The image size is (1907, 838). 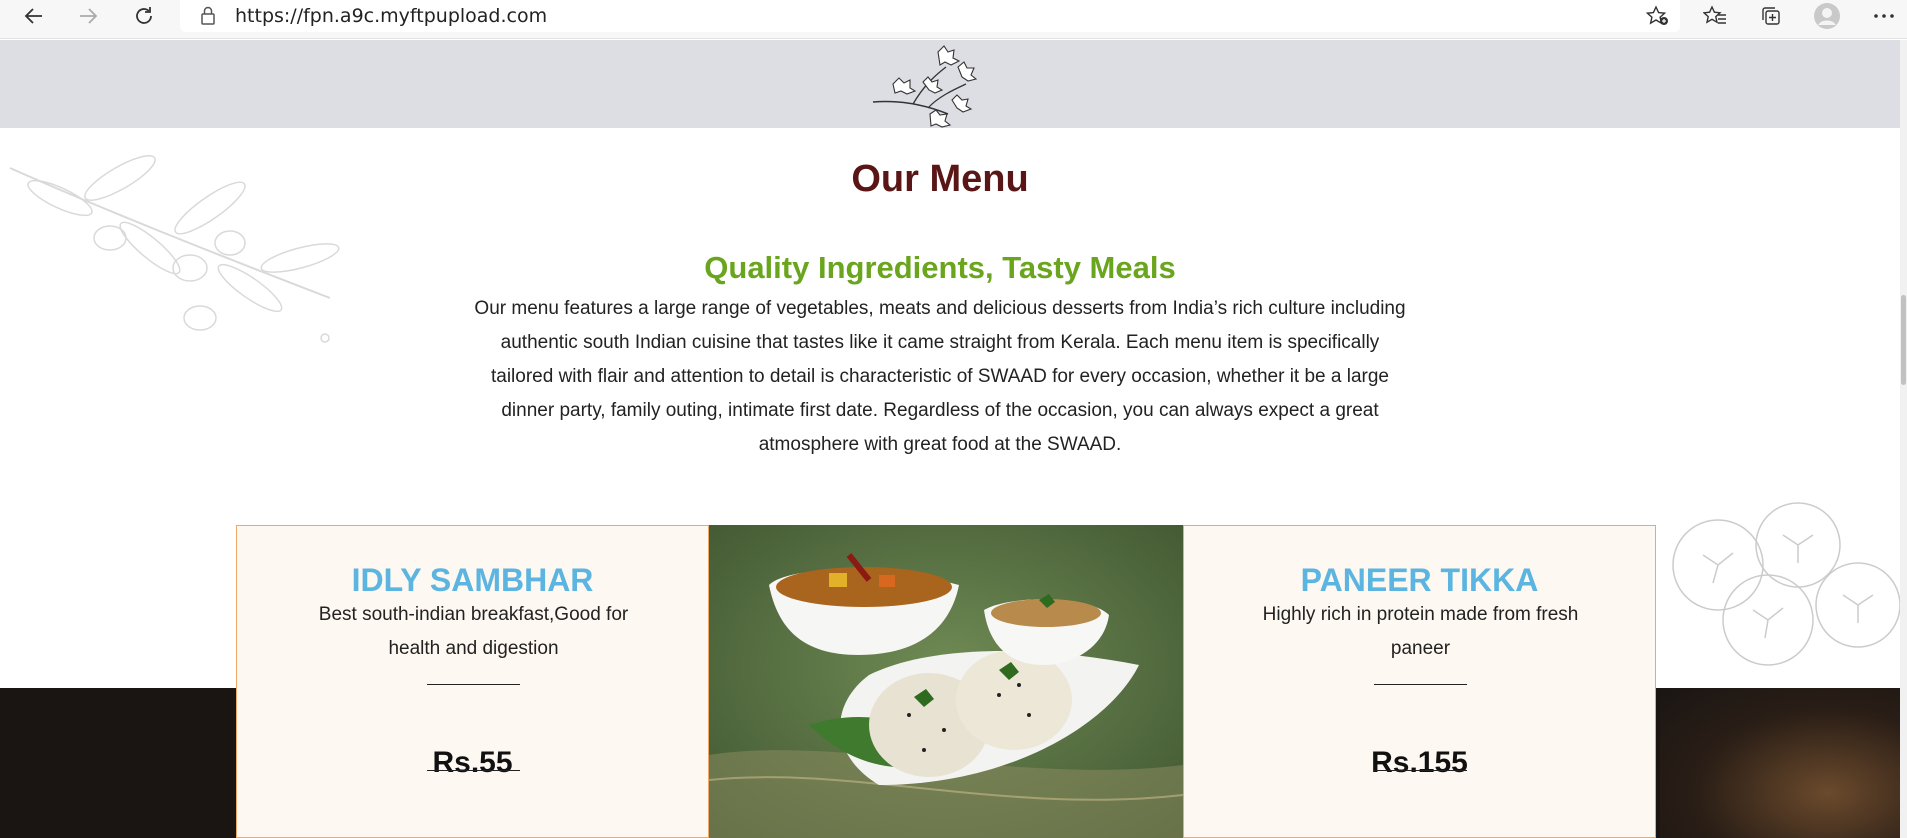 I want to click on add-favorite-icon, so click(x=1657, y=18).